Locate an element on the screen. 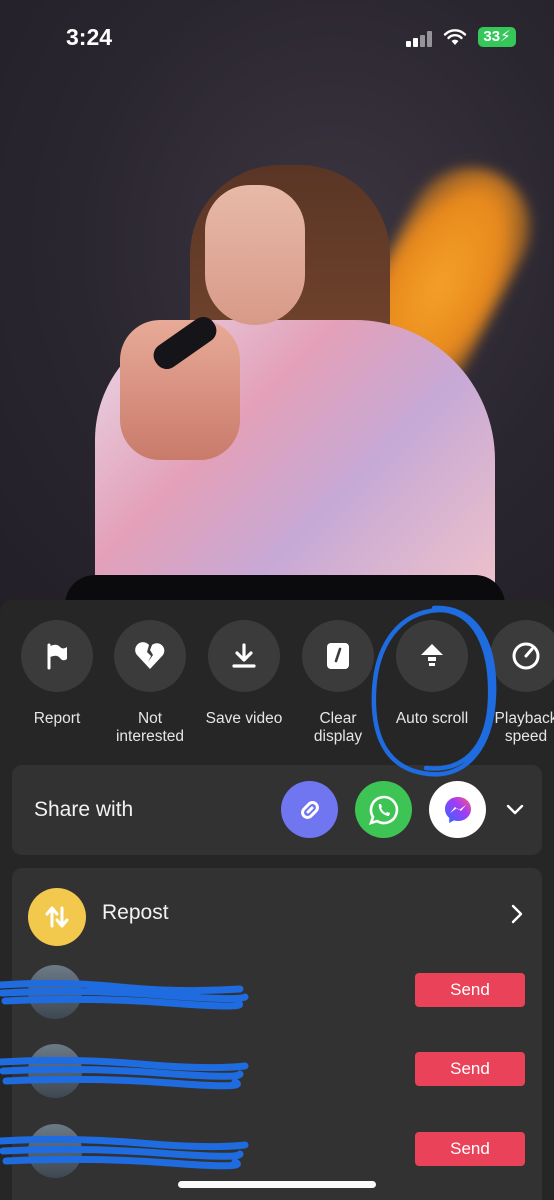 The height and width of the screenshot is (1200, 554). report-circle is located at coordinates (57, 656).